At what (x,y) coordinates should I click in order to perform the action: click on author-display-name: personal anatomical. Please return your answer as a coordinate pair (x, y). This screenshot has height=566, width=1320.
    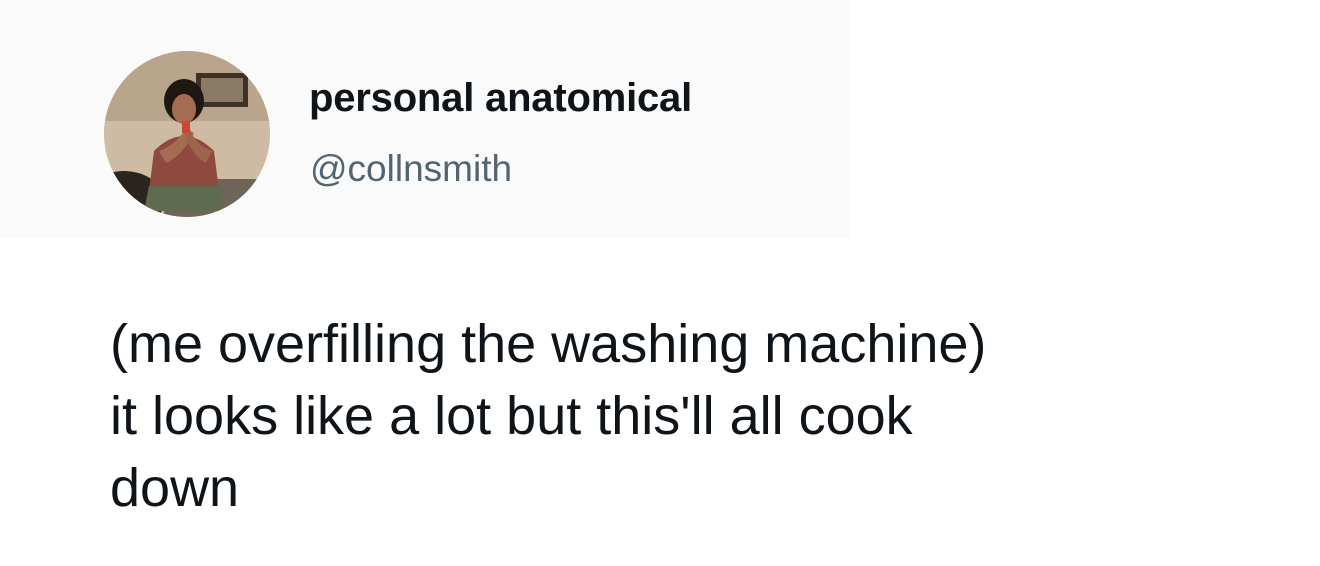
    Looking at the image, I should click on (500, 98).